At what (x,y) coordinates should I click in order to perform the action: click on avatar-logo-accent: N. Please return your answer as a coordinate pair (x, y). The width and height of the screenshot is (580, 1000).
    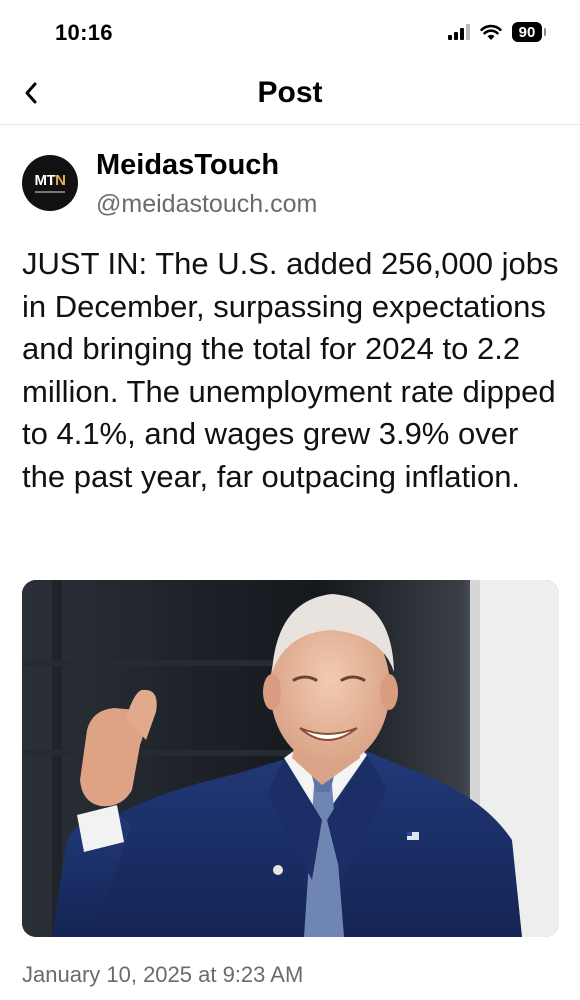
    Looking at the image, I should click on (60, 180).